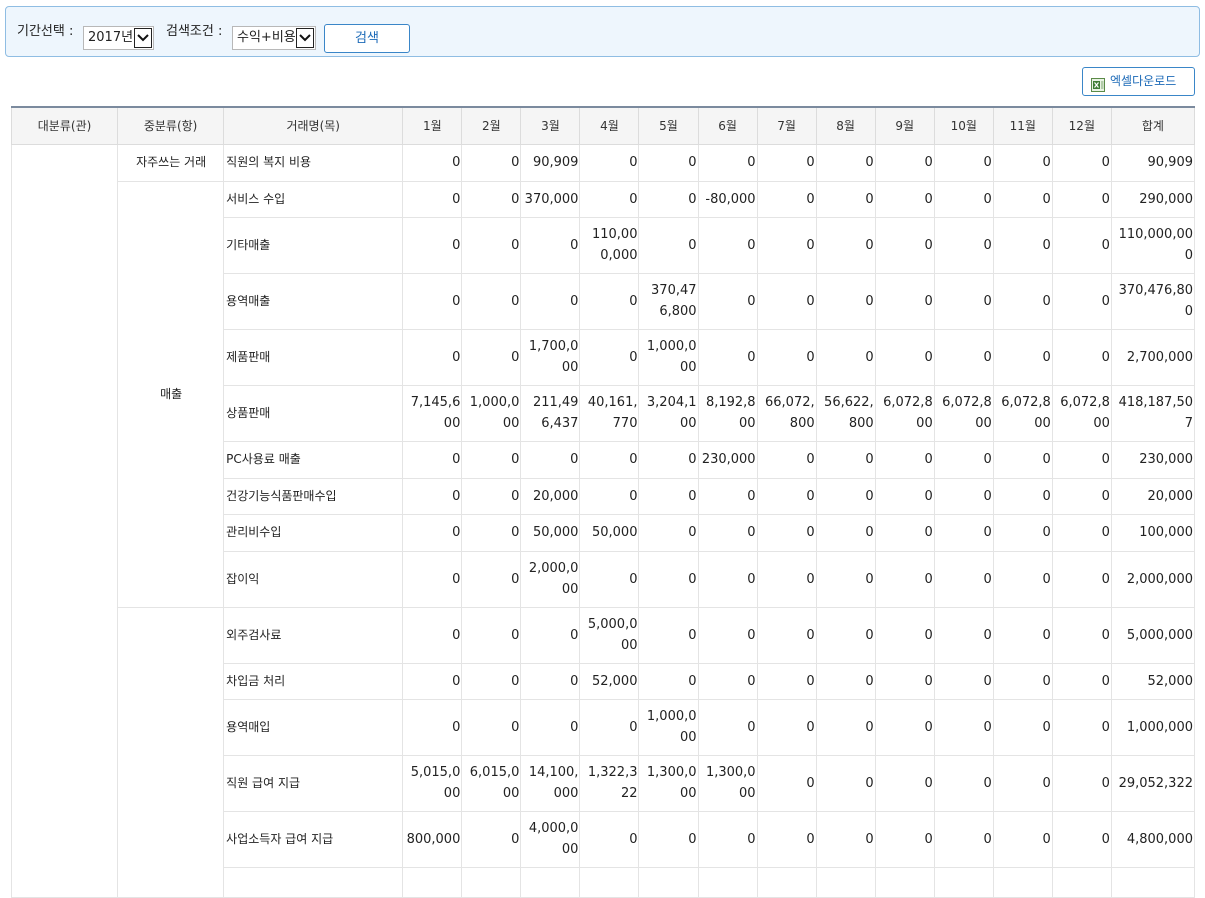 The height and width of the screenshot is (898, 1205). What do you see at coordinates (313, 681) in the screenshot?
I see `item-name-cell: 차입금 처리` at bounding box center [313, 681].